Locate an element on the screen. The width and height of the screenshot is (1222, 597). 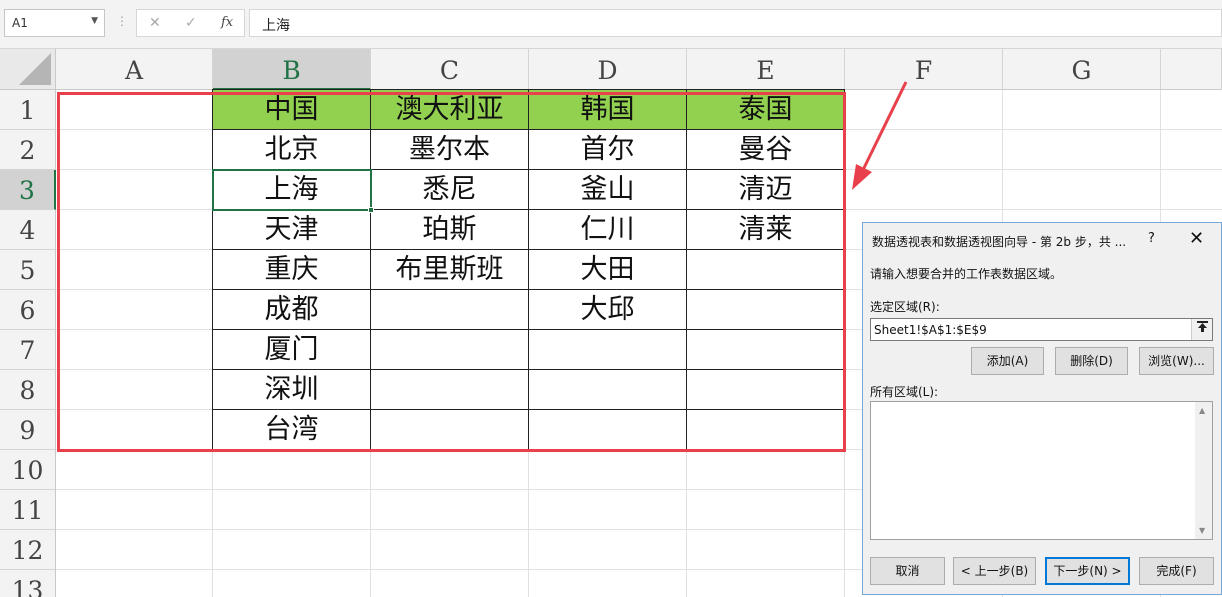
row-header-12: 12 is located at coordinates (28, 550).